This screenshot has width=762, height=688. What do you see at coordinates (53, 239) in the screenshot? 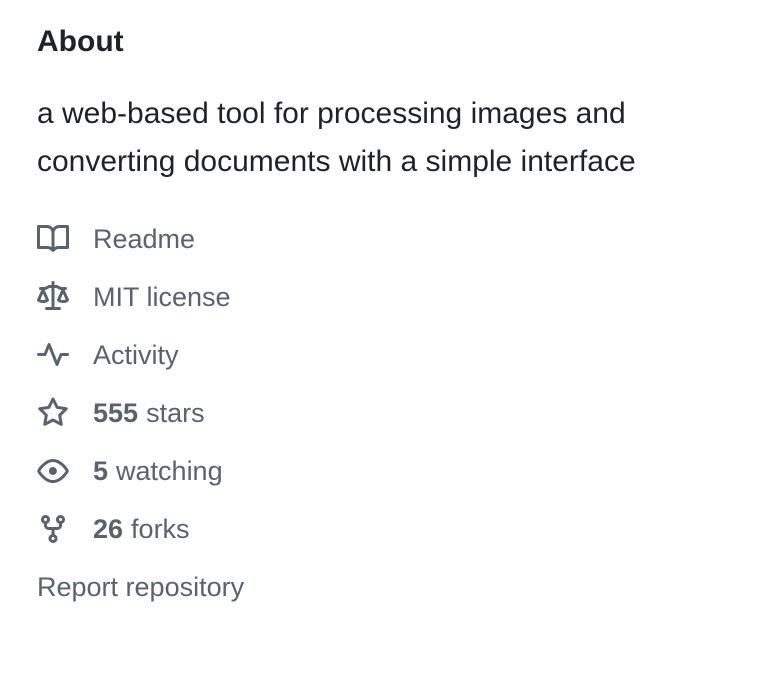
I see `book-icon` at bounding box center [53, 239].